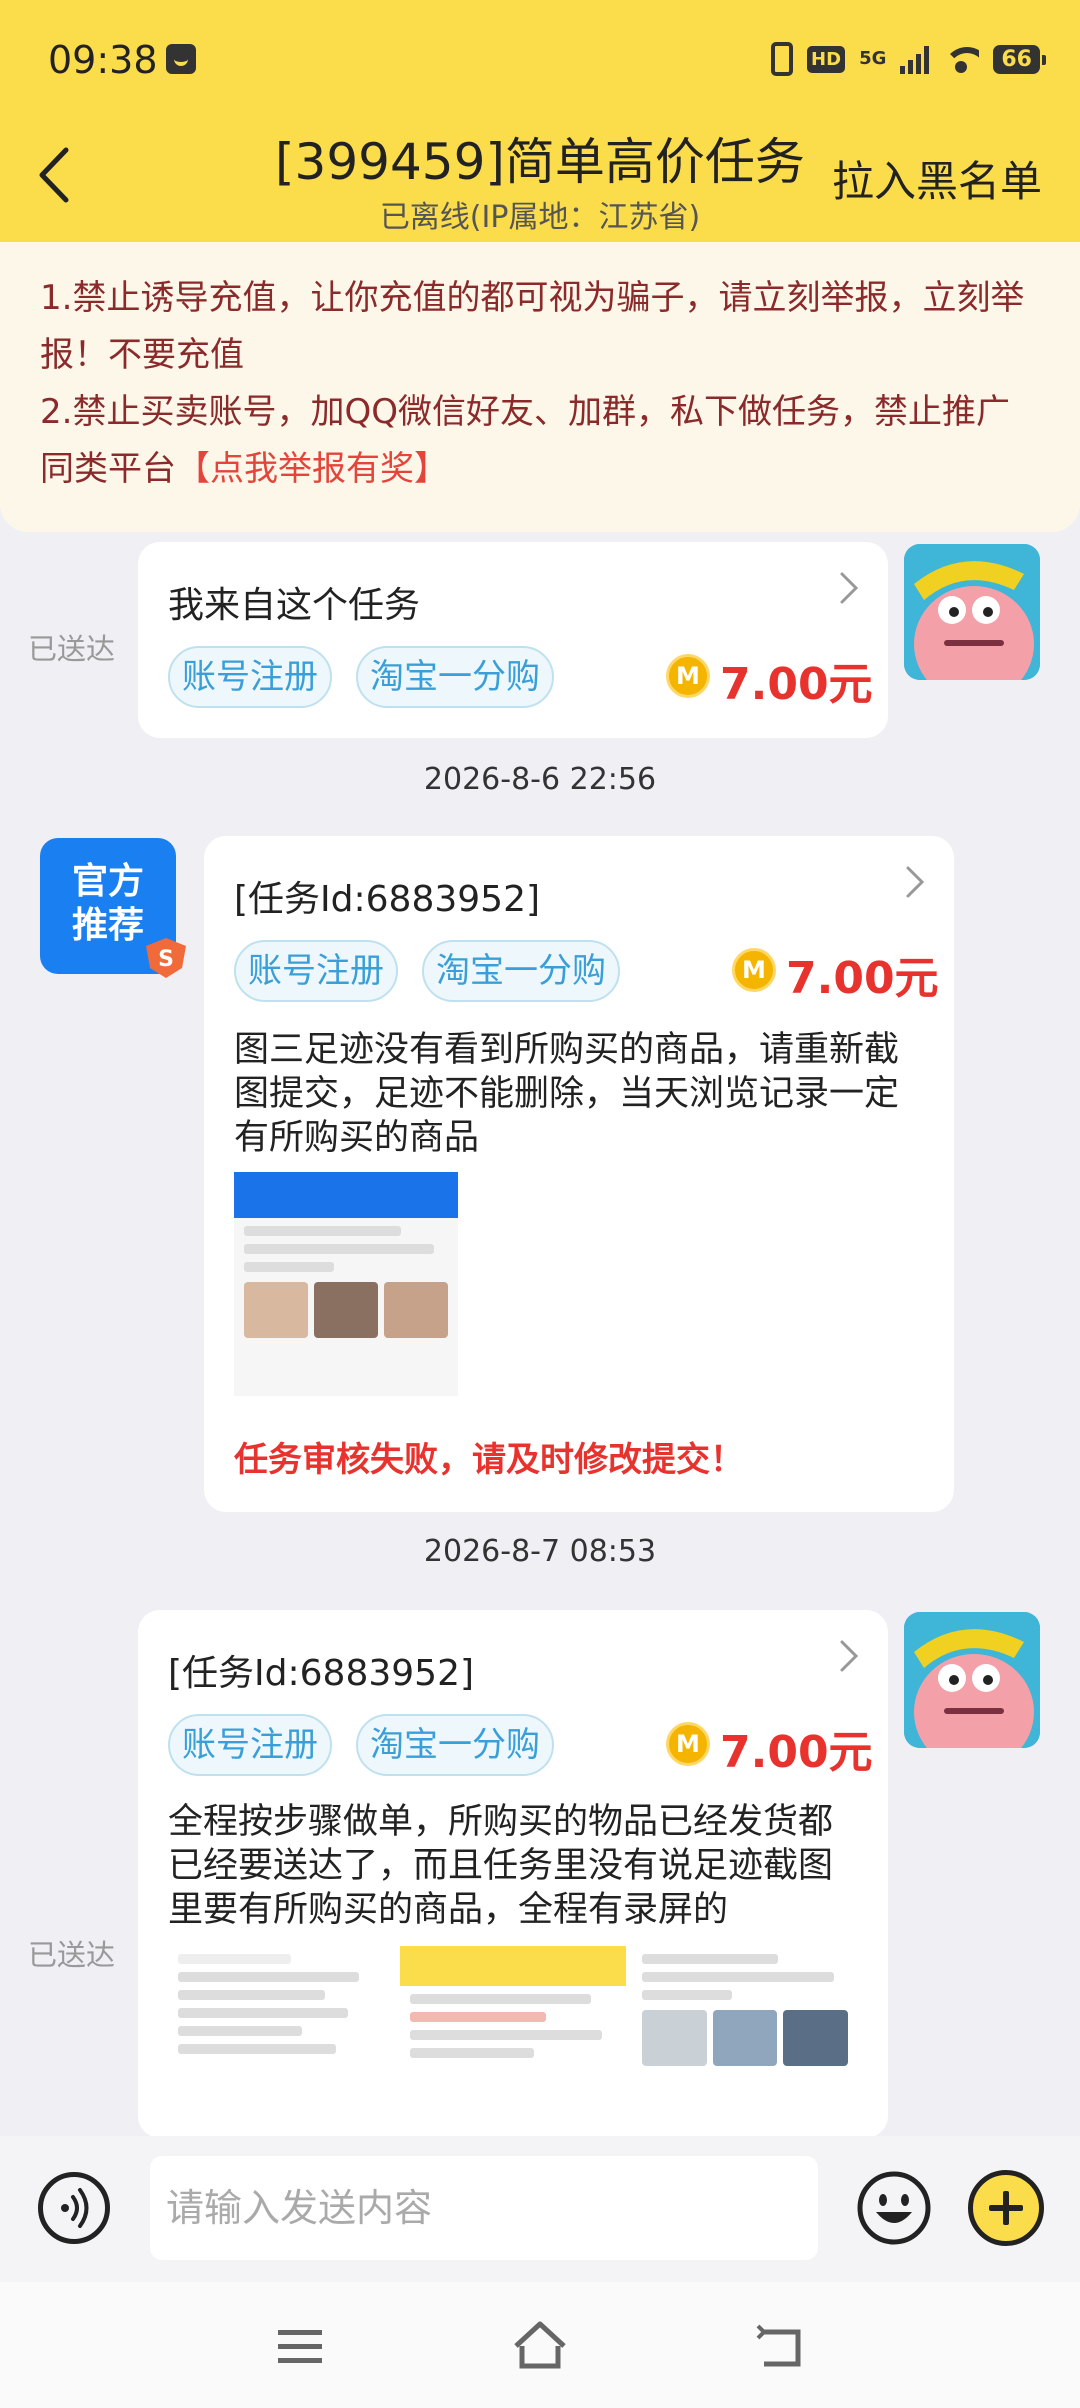 The image size is (1080, 2408). I want to click on blacklist-button: 拉入黑名单, so click(937, 178).